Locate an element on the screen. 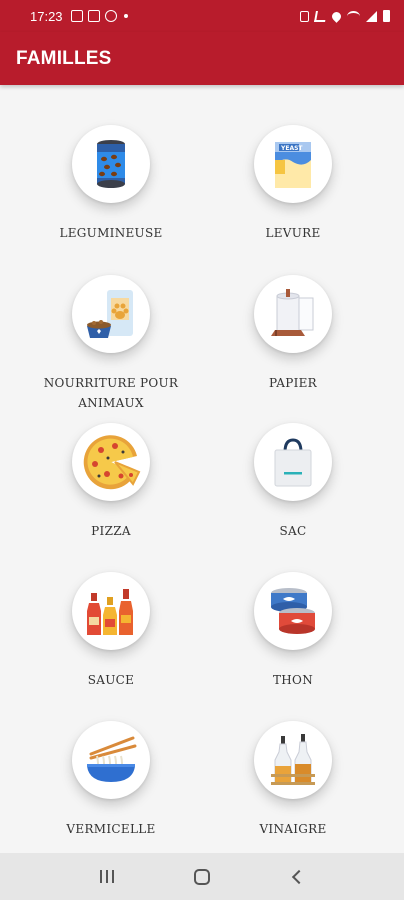  recents-icon is located at coordinates (107, 876).